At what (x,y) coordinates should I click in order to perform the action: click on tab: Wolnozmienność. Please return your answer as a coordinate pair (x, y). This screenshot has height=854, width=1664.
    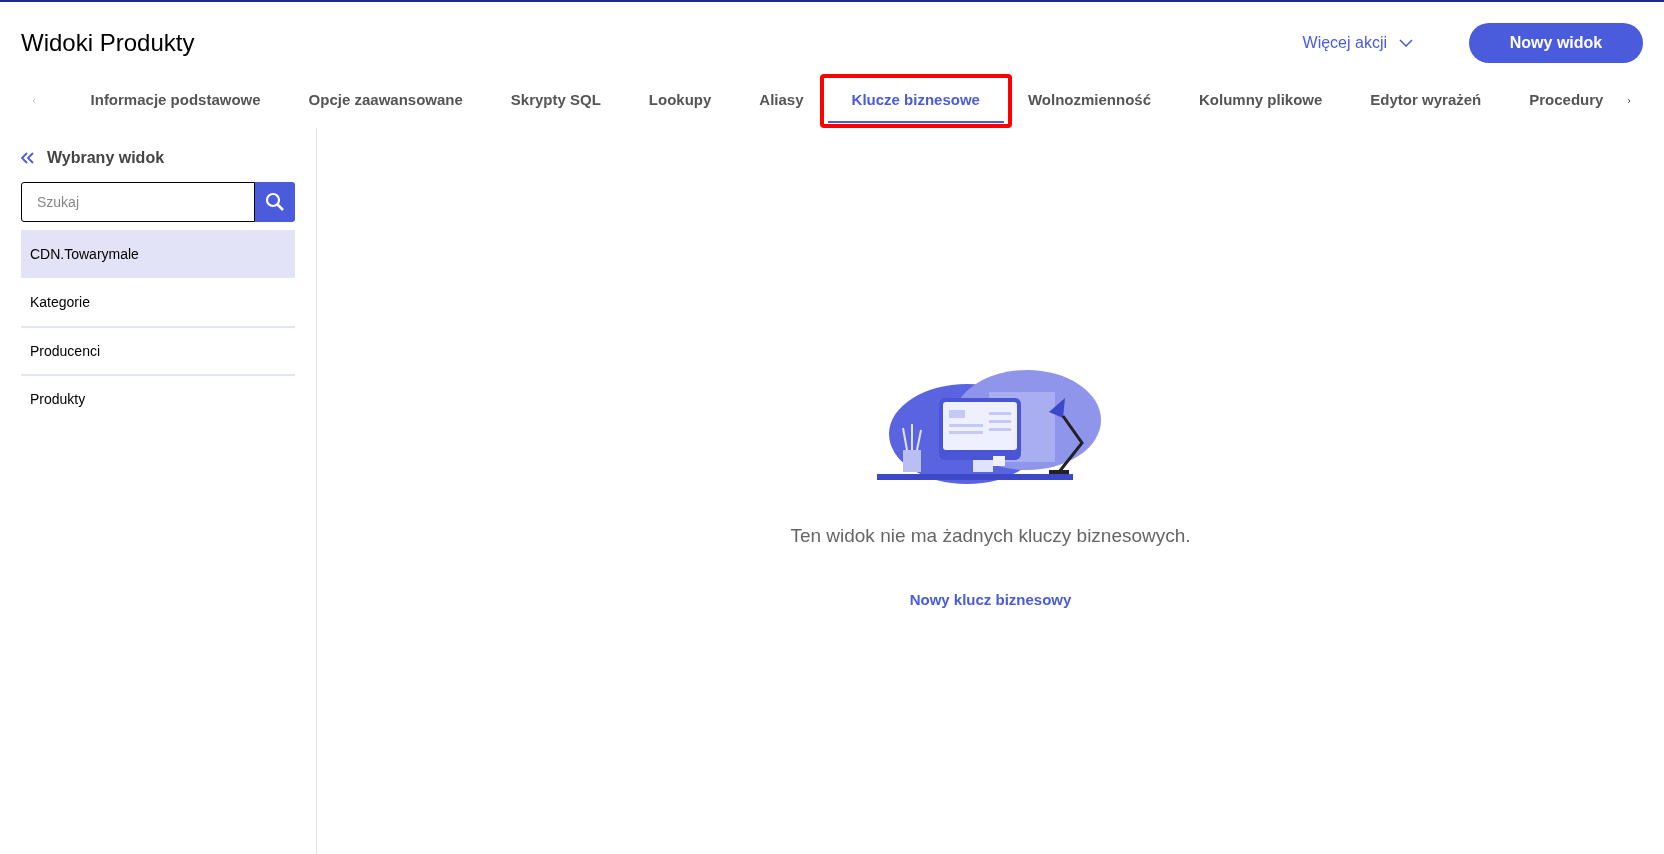
    Looking at the image, I should click on (1089, 101).